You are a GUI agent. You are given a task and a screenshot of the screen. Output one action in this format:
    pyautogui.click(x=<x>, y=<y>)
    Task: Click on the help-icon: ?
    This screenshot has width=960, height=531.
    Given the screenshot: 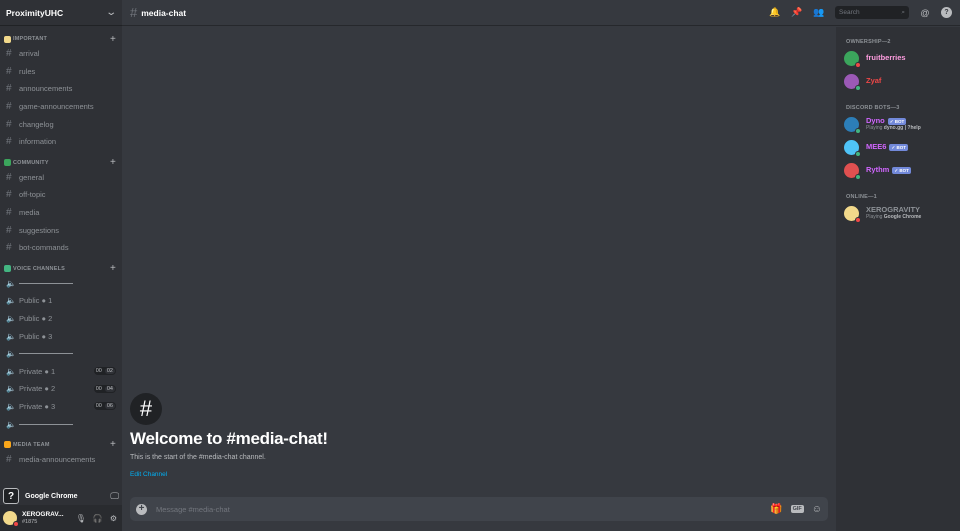 What is the action you would take?
    pyautogui.click(x=946, y=12)
    